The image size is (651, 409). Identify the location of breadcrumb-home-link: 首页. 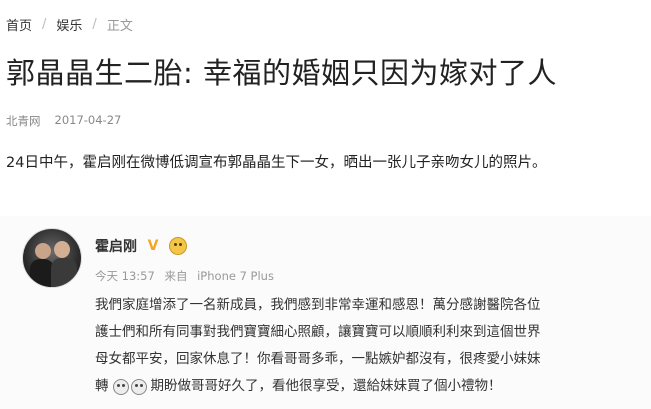
(19, 24).